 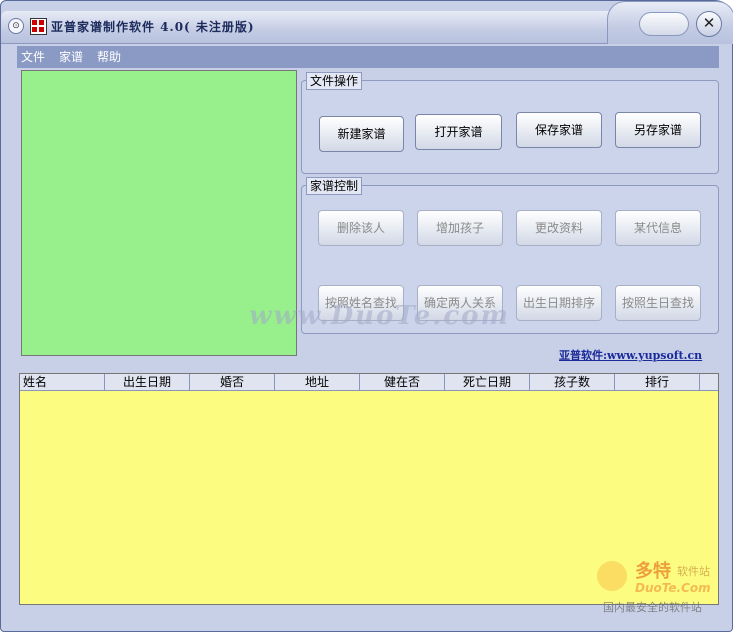 I want to click on file-operations-group: 文件操作 新建家谱 打开家谱 保存家谱 另存家谱, so click(x=510, y=123).